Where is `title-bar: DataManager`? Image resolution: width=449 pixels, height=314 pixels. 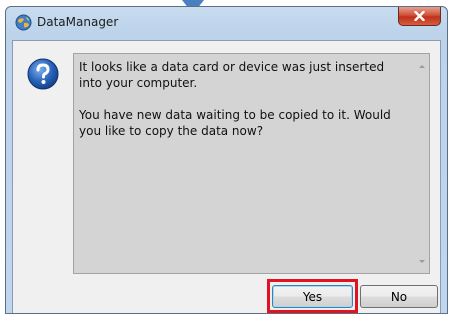
title-bar: DataManager is located at coordinates (226, 22).